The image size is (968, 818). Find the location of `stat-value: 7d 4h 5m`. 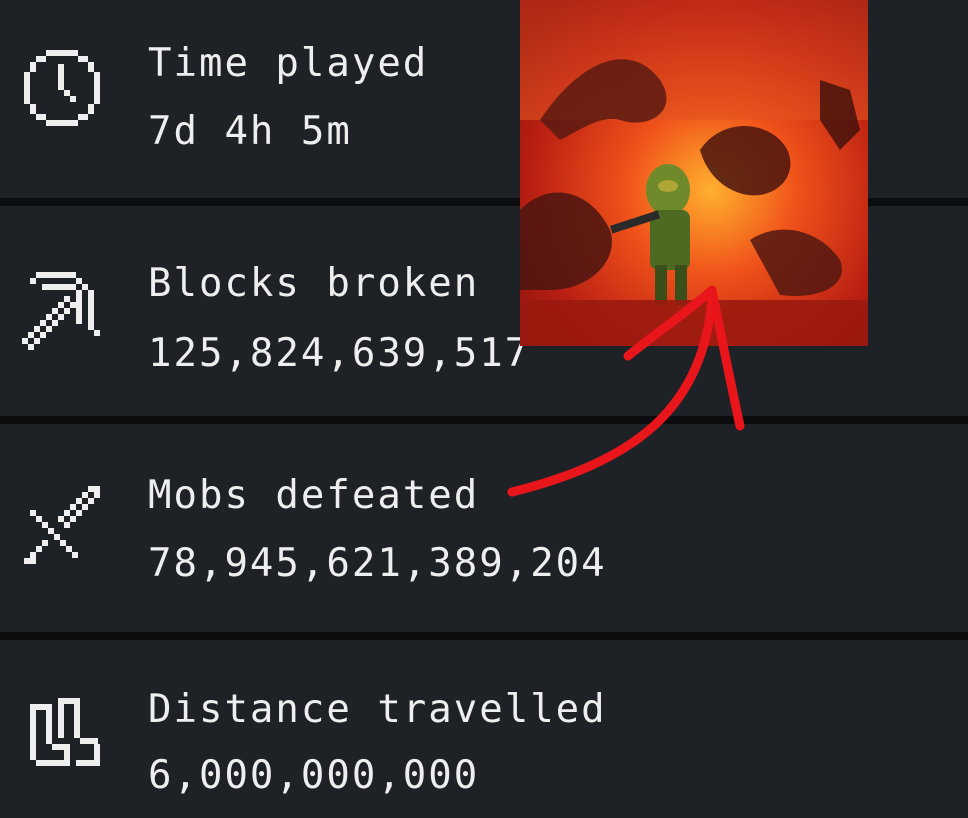

stat-value: 7d 4h 5m is located at coordinates (250, 131).